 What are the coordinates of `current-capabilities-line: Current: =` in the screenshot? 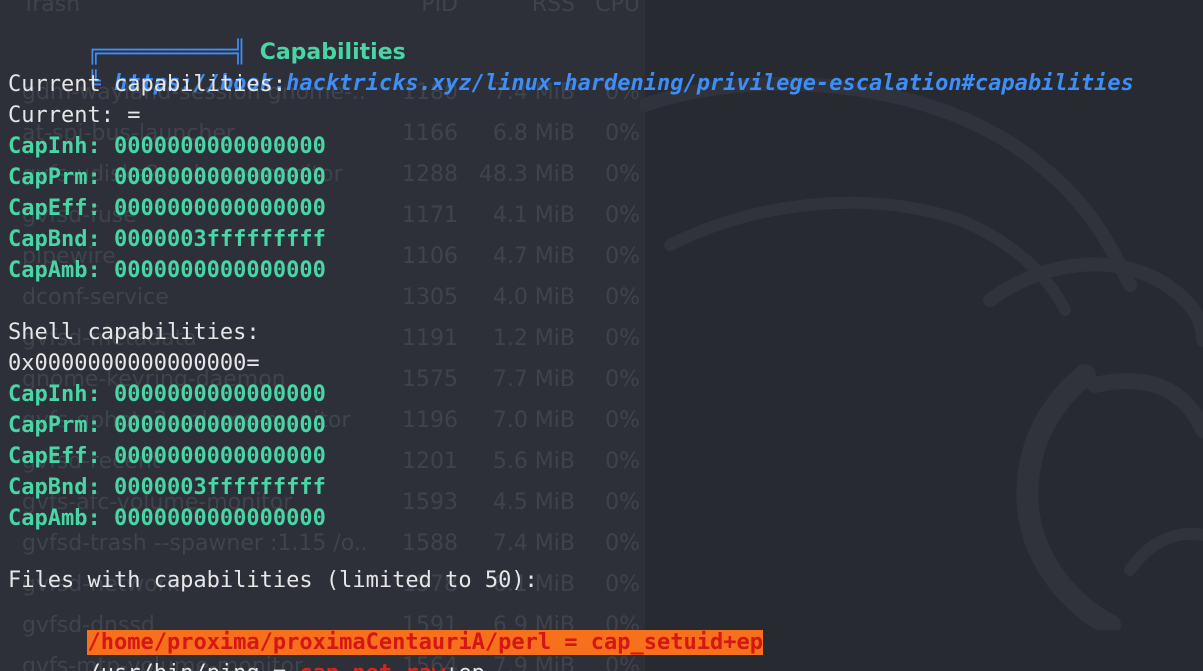 It's located at (74, 115).